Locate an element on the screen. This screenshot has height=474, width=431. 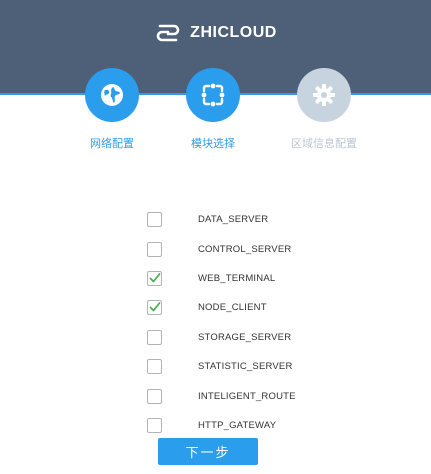
module-label: WEB_TERMINAL is located at coordinates (237, 278).